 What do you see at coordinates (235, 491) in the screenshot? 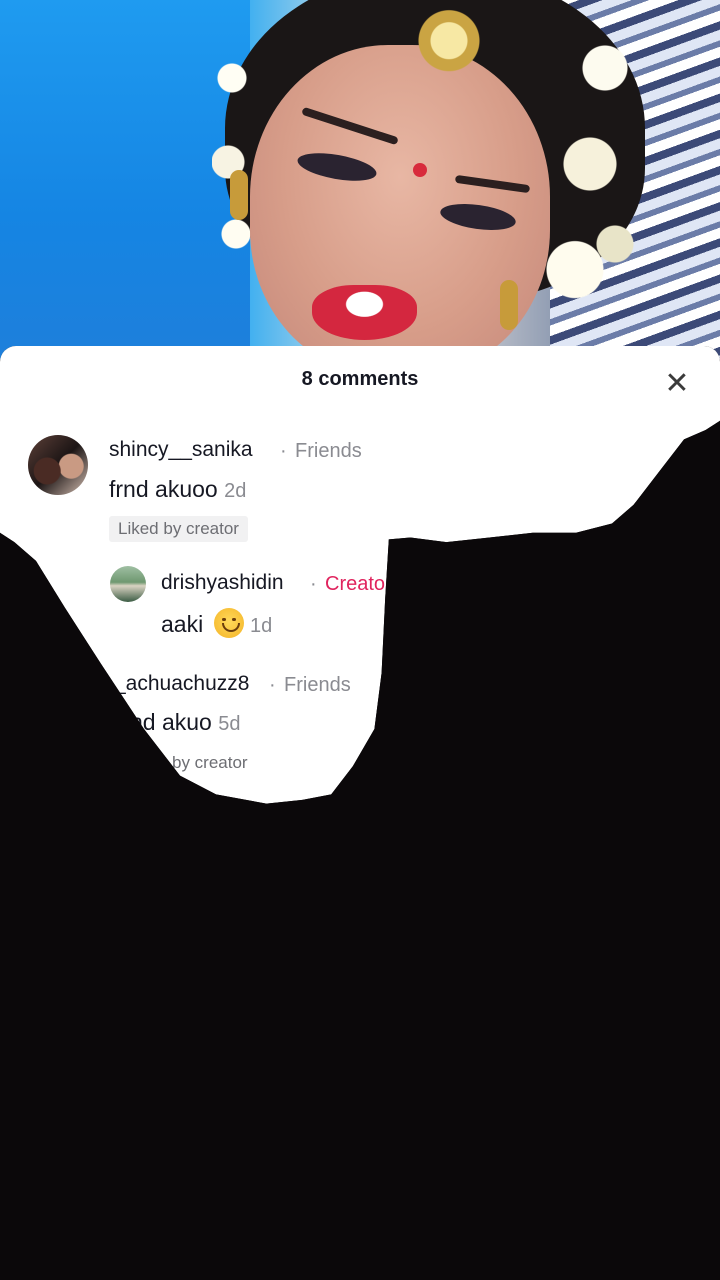
I see `comment-time: 2d` at bounding box center [235, 491].